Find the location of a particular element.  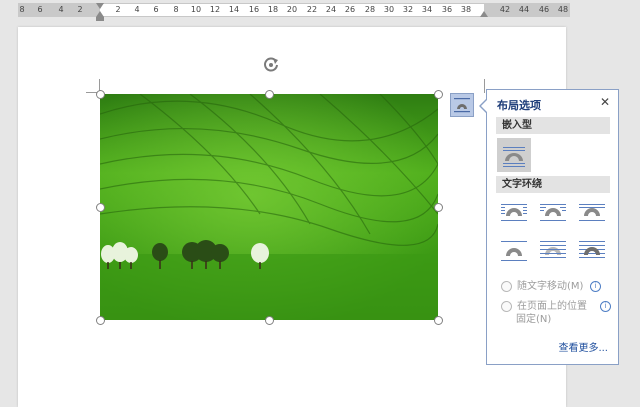

wrap-through-option is located at coordinates (592, 213).